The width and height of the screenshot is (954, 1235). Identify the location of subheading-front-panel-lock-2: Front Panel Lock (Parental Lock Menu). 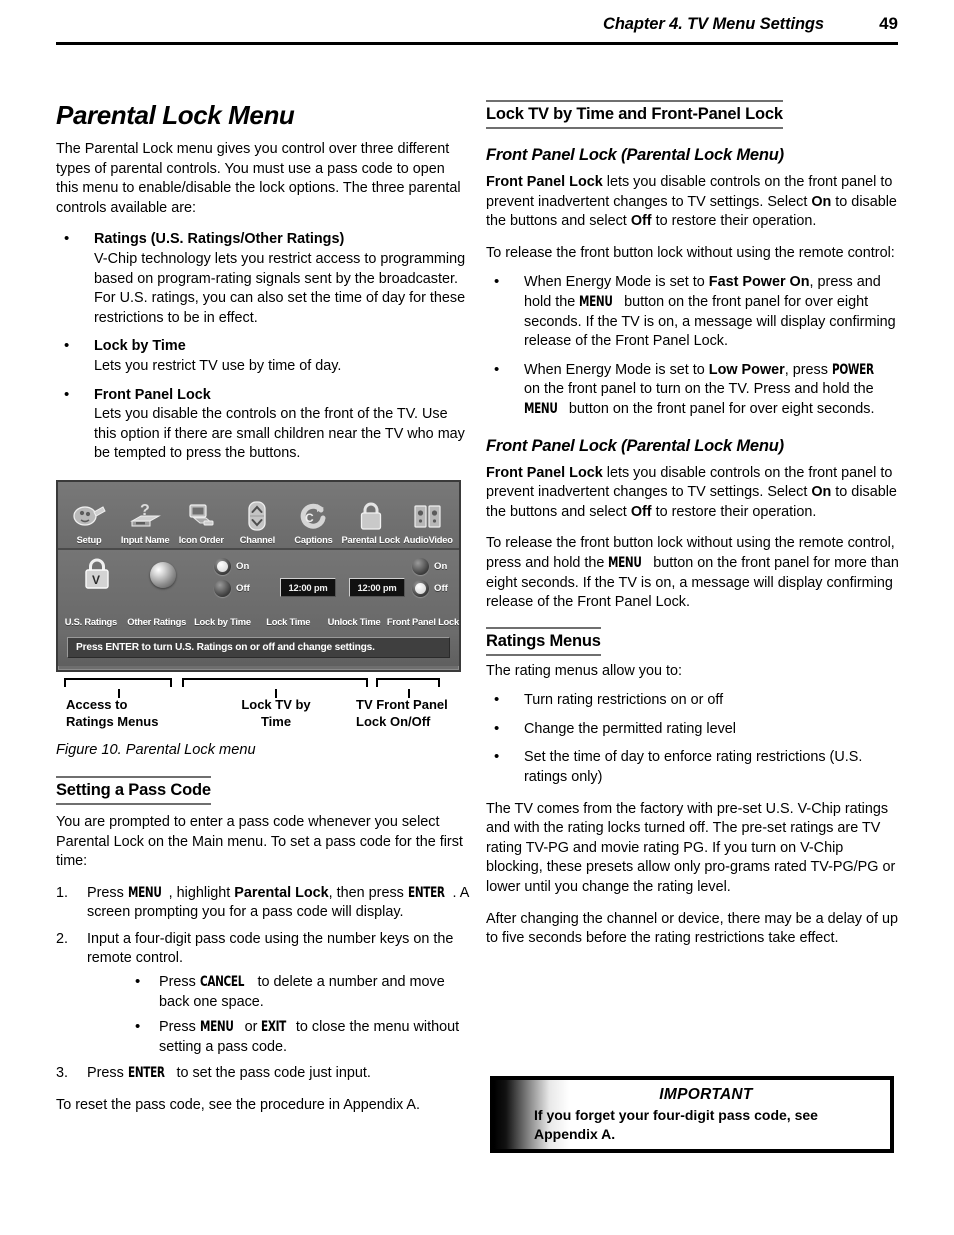
(635, 445).